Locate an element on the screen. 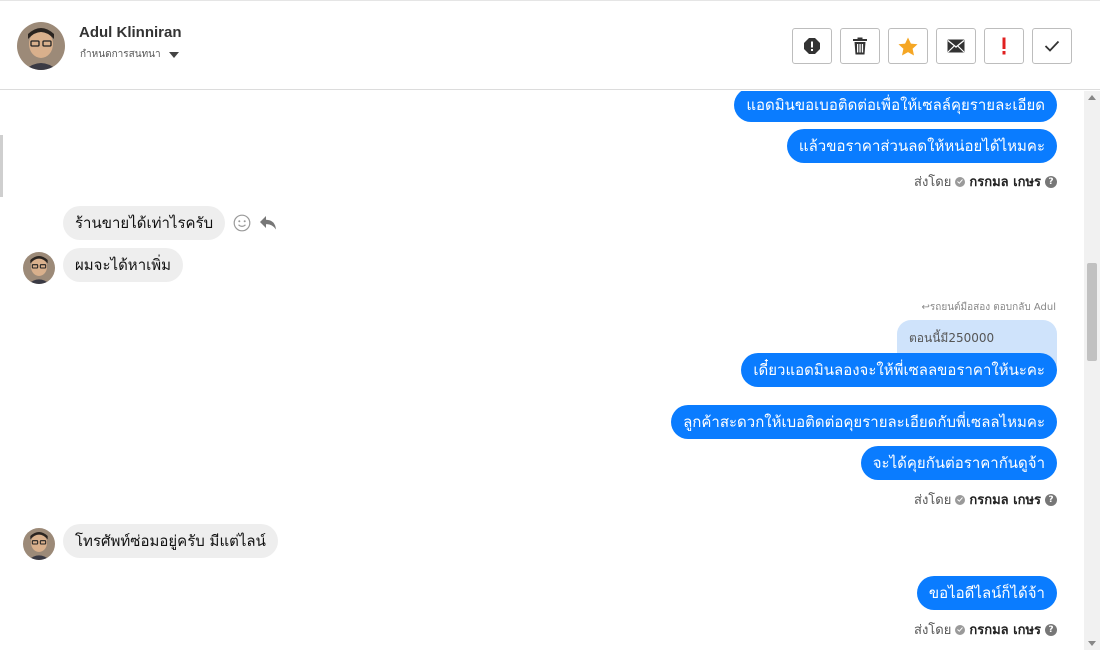 Image resolution: width=1100 pixels, height=650 pixels. scroll-up-icon is located at coordinates (1092, 97).